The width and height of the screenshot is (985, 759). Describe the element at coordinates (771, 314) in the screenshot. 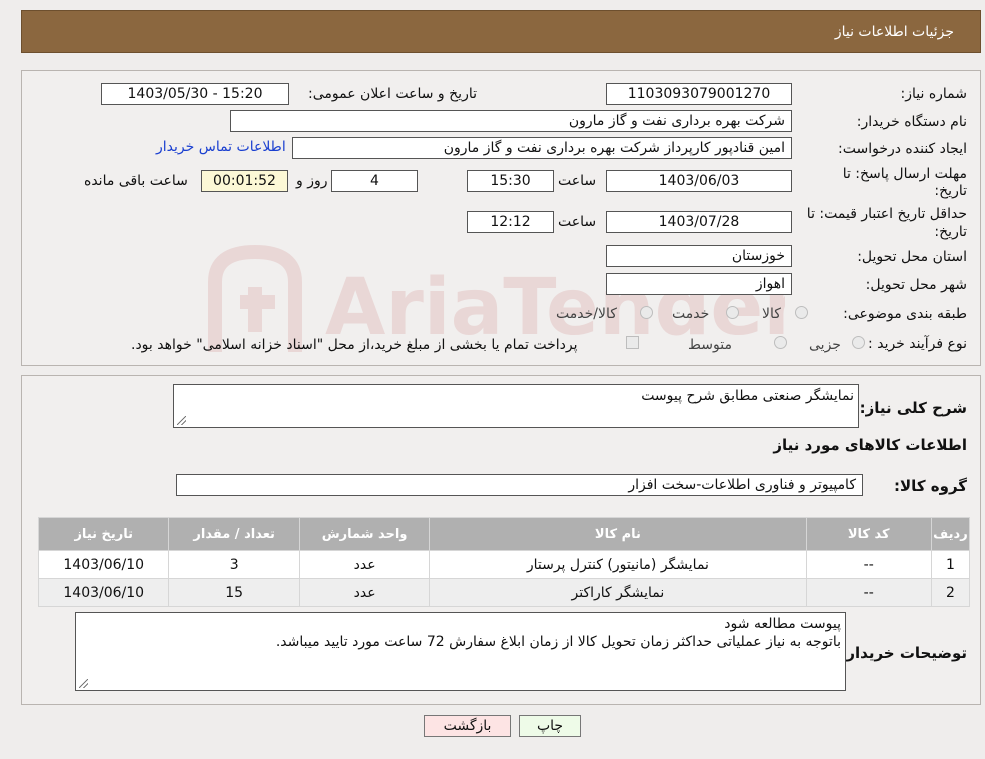

I see `category-goods-label: کالا` at that location.